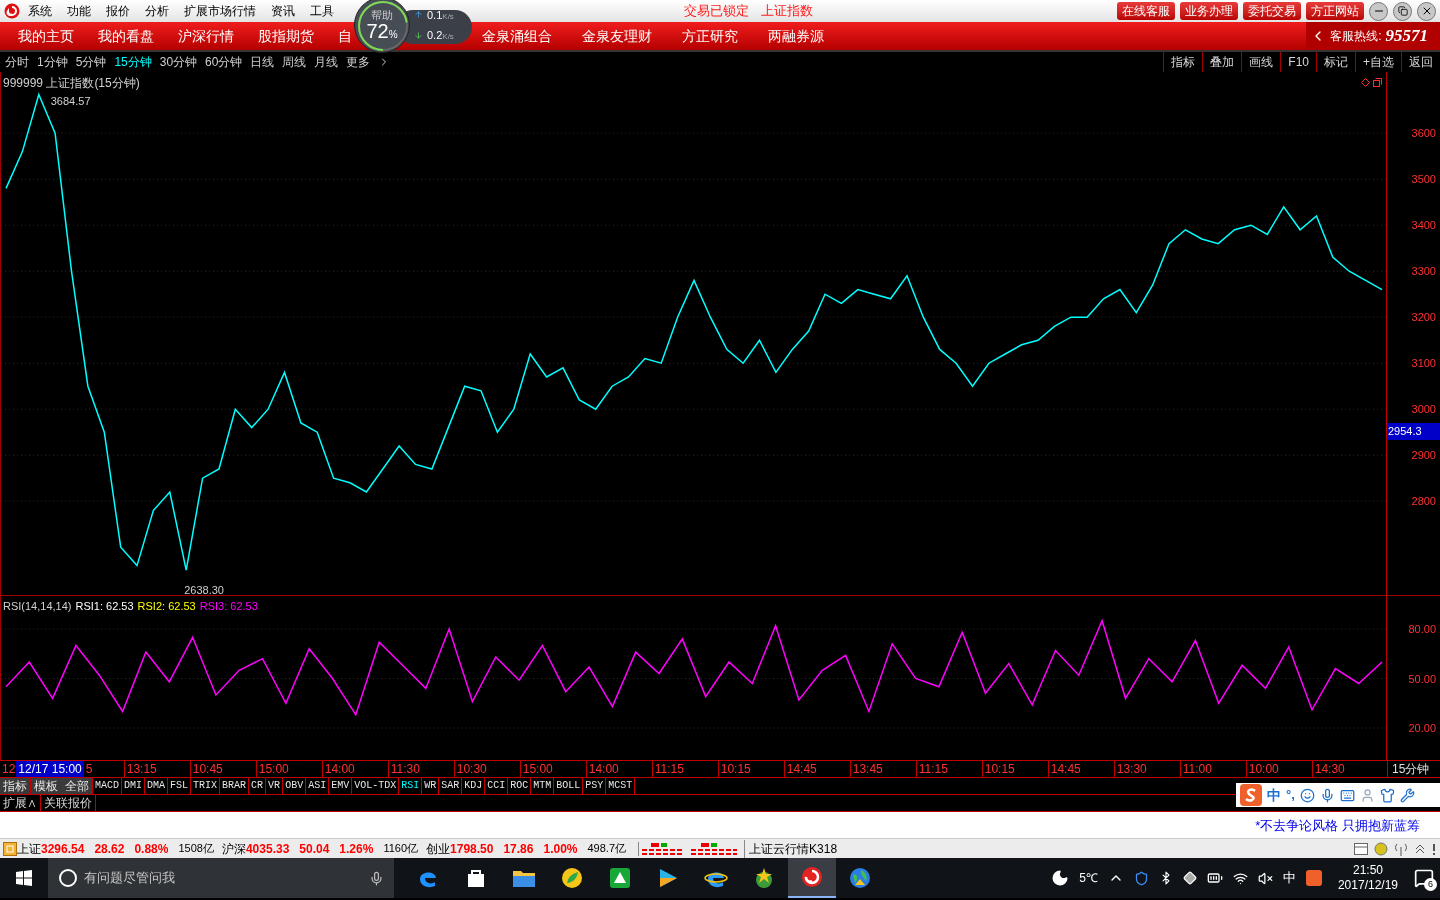 This screenshot has height=900, width=1440. I want to click on windows-start-icon, so click(24, 878).